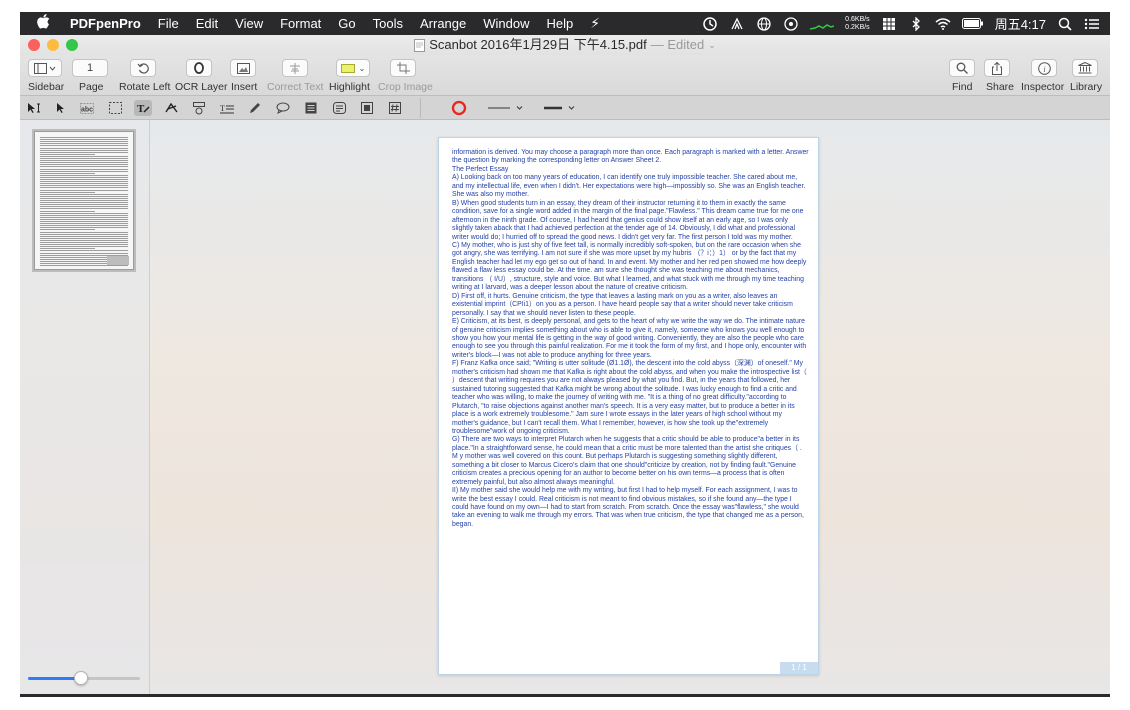 This screenshot has height=710, width=1130. I want to click on spotlight-search-icon, so click(1065, 24).